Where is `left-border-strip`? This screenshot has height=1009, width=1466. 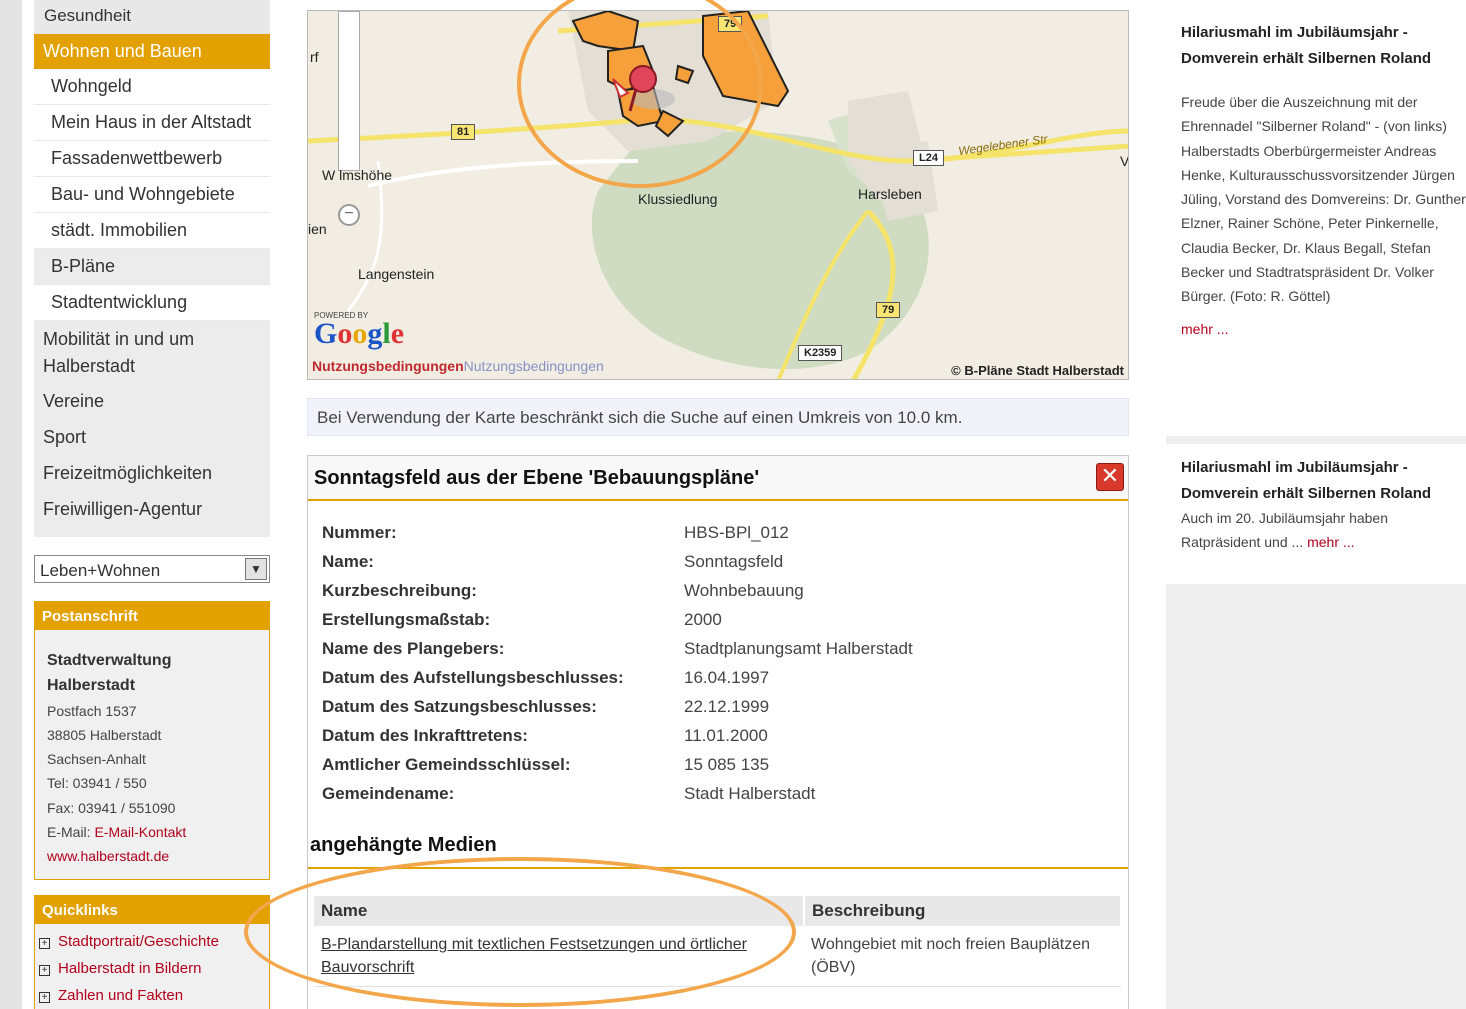 left-border-strip is located at coordinates (11, 504).